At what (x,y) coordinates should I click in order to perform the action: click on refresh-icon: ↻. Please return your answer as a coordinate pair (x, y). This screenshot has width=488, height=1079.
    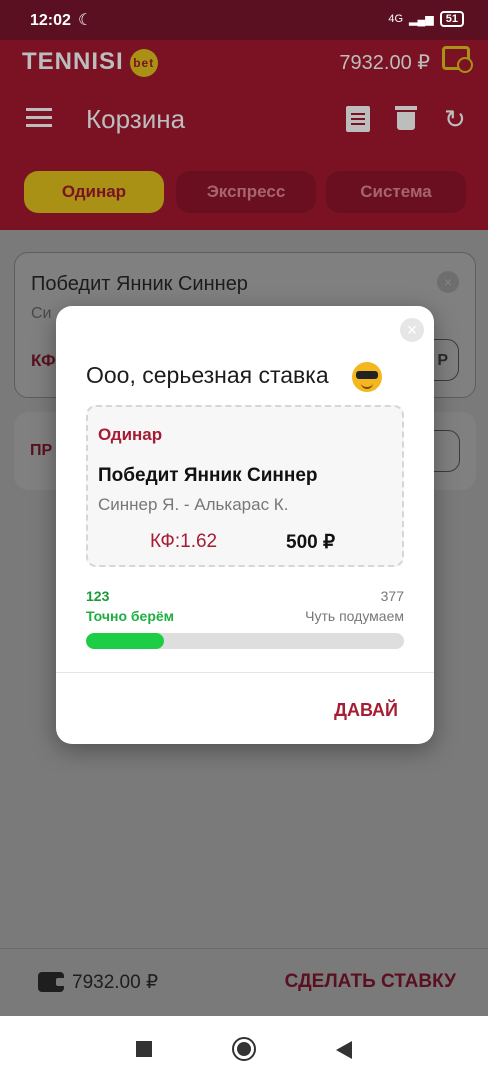
    Looking at the image, I should click on (455, 119).